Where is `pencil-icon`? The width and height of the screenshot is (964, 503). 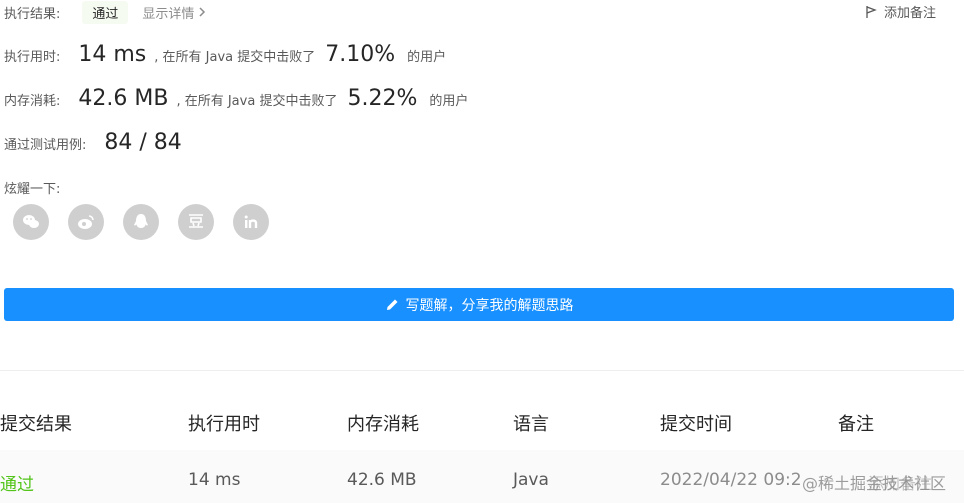 pencil-icon is located at coordinates (391, 304).